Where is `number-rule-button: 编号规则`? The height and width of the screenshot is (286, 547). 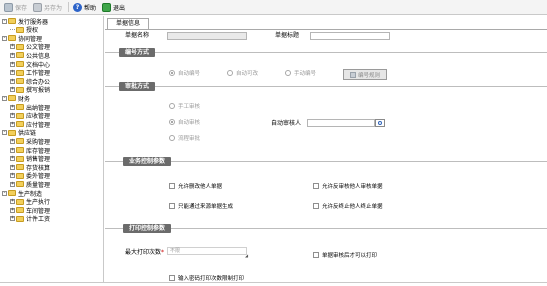
number-rule-button: 编号规则 is located at coordinates (365, 74).